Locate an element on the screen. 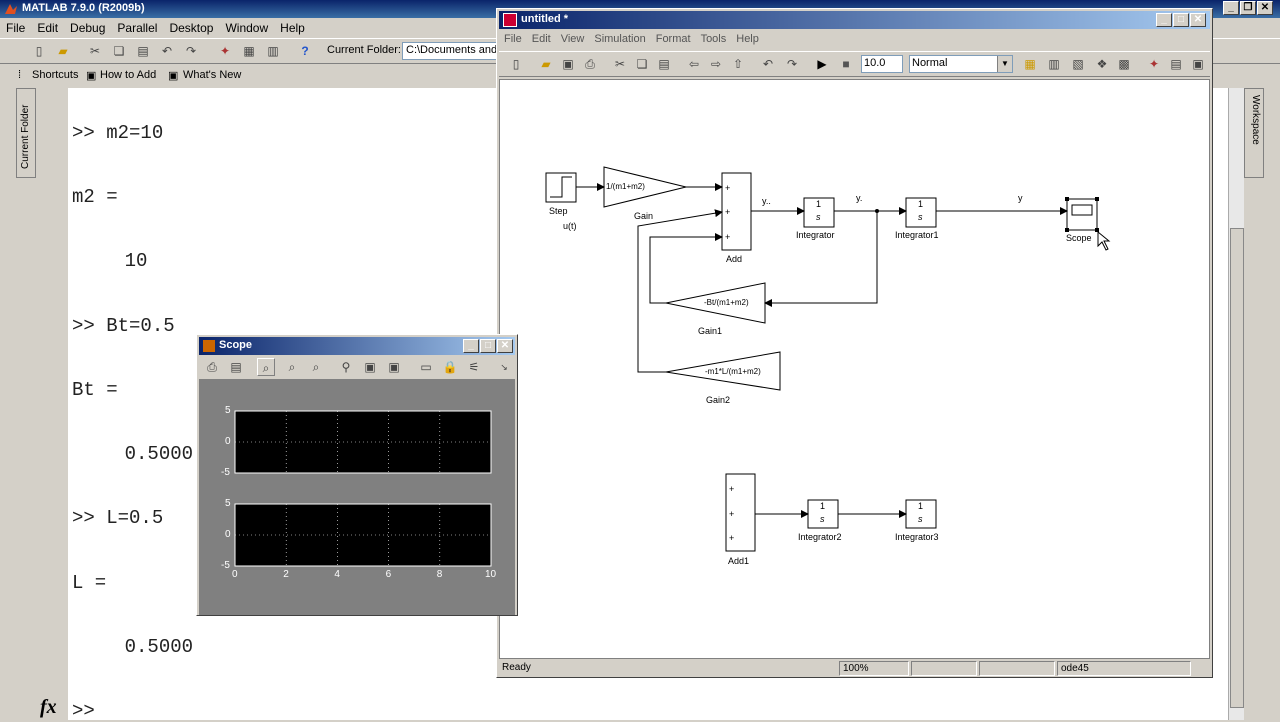 Image resolution: width=1280 pixels, height=722 pixels. gain-expression: 1/(m1+m2) is located at coordinates (625, 186).